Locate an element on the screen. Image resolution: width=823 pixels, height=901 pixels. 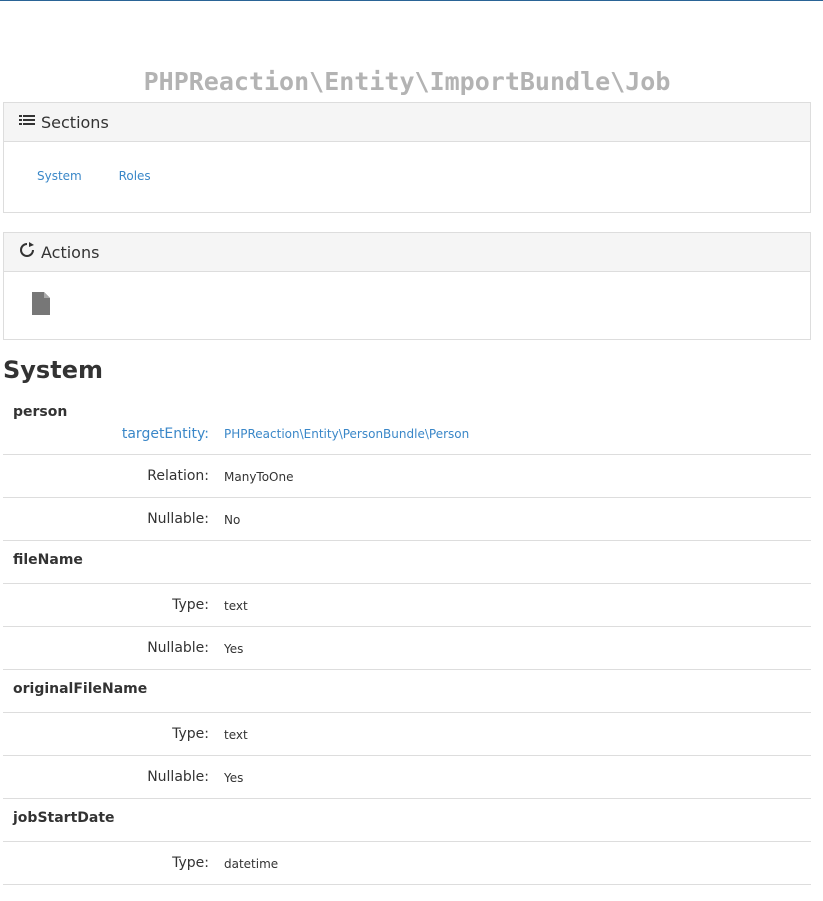
top-rule is located at coordinates (411, 0).